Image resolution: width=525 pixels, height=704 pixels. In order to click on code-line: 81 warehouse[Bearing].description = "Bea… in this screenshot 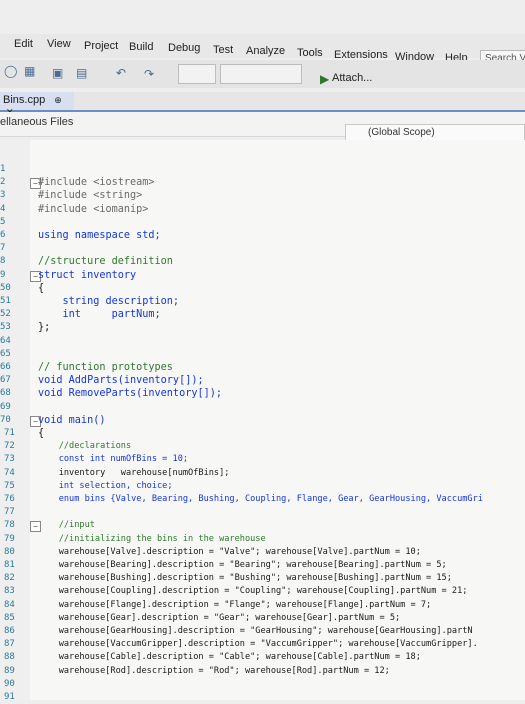, I will do `click(262, 566)`.